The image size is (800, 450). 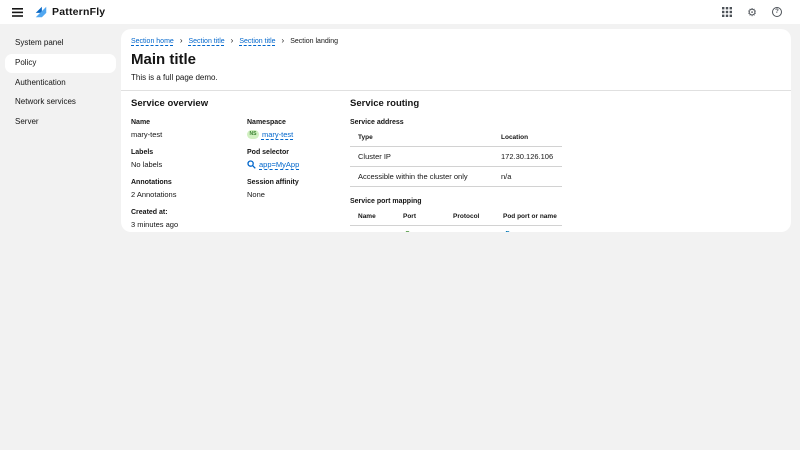 I want to click on breadcrumb-link-section-title-2: Section title, so click(x=257, y=41).